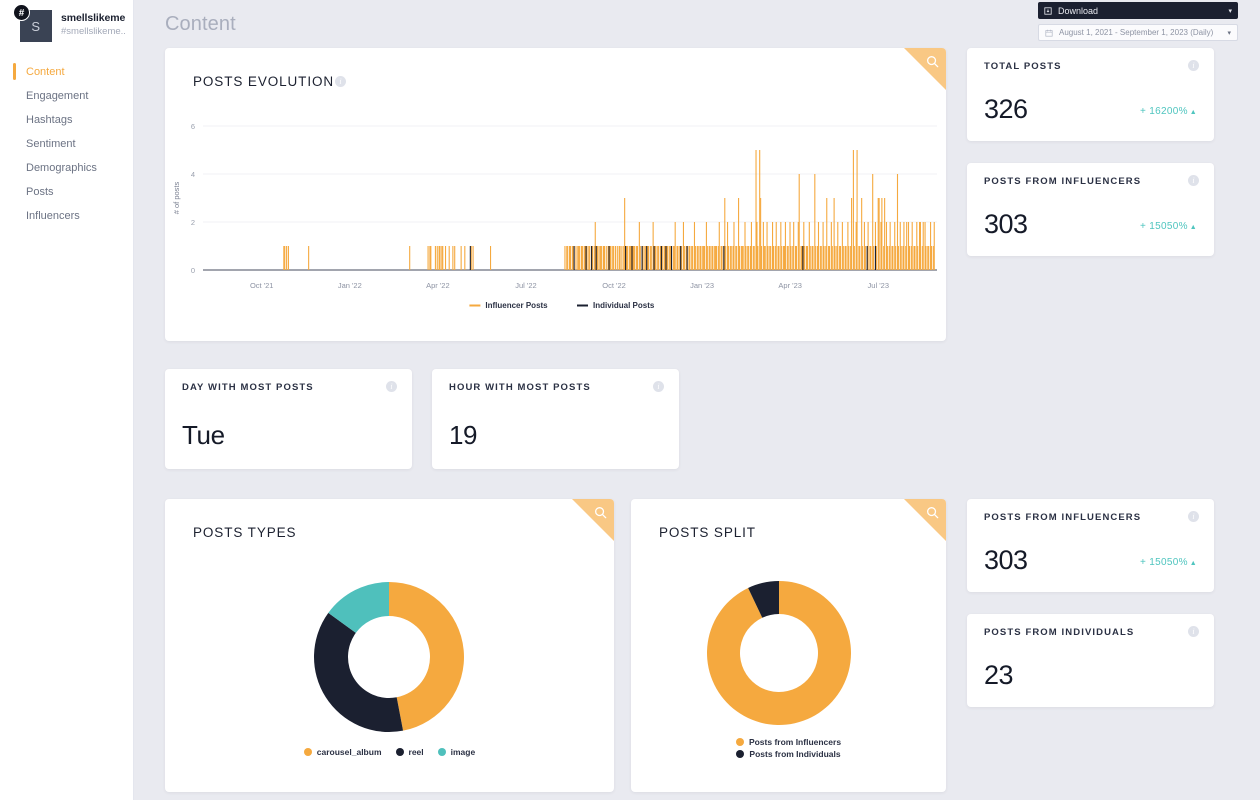 This screenshot has height=800, width=1260. Describe the element at coordinates (45, 72) in the screenshot. I see `sidebar-item-label: Content` at that location.